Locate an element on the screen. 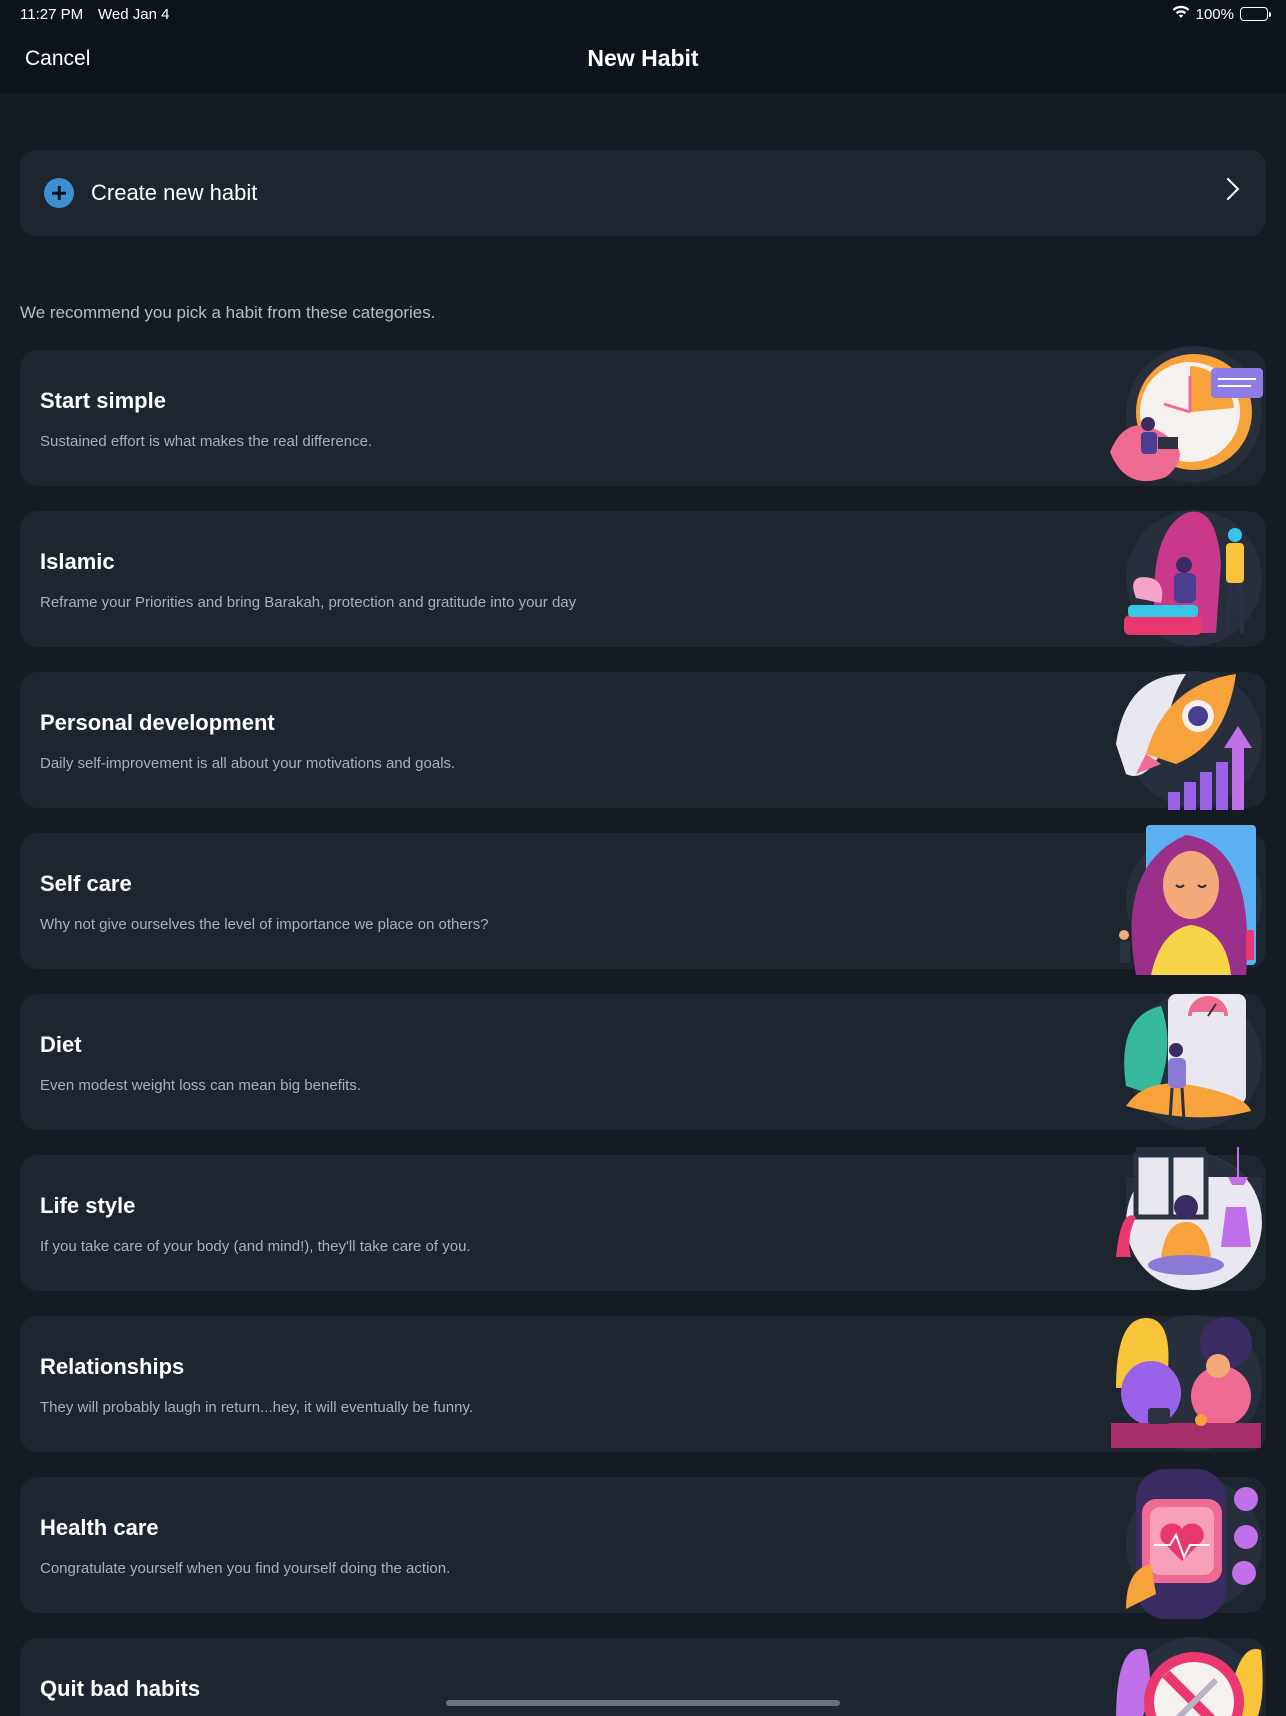  battery-icon is located at coordinates (1255, 14).